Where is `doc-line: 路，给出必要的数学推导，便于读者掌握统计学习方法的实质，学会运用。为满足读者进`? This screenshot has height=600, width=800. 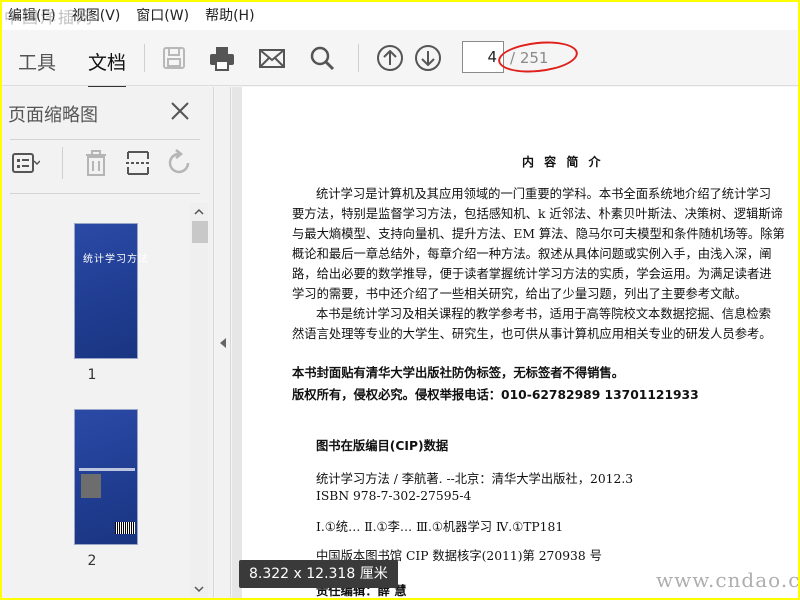 doc-line: 路，给出必要的数学推导，便于读者掌握统计学习方法的实质，学会运用。为满足读者进 is located at coordinates (532, 274).